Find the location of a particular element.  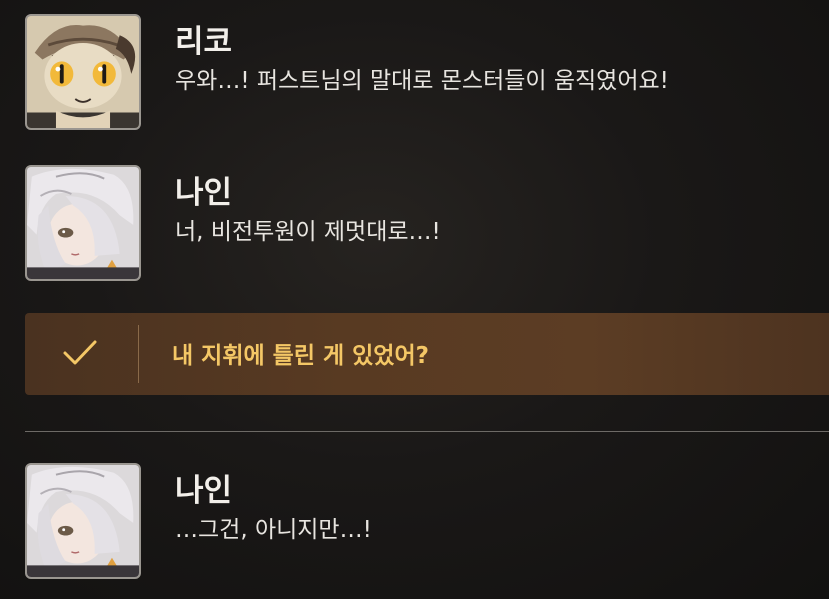

dialogue-message: …그건, 아니지만…! is located at coordinates (273, 530).